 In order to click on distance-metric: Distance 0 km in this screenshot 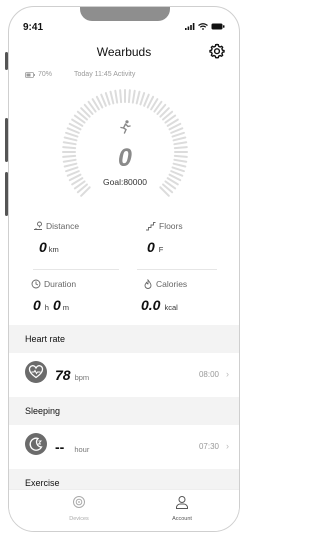, I will do `click(83, 238)`.